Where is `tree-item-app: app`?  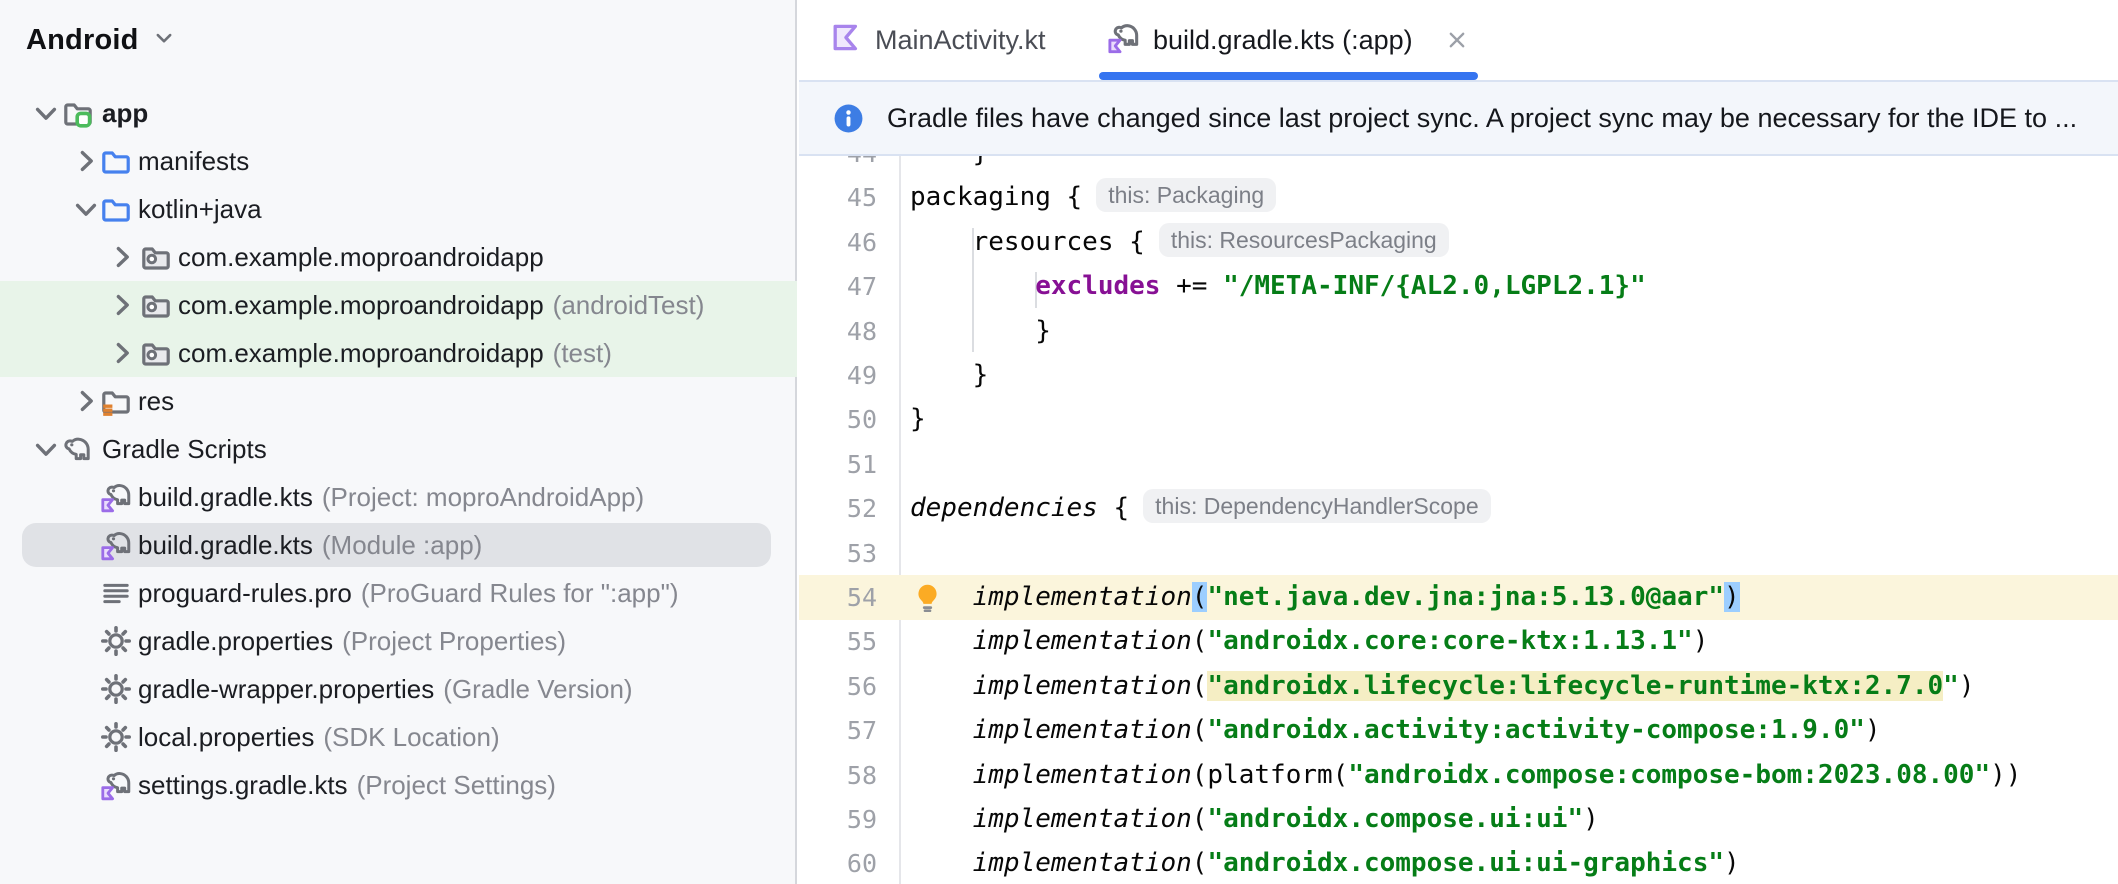 tree-item-app: app is located at coordinates (398, 113).